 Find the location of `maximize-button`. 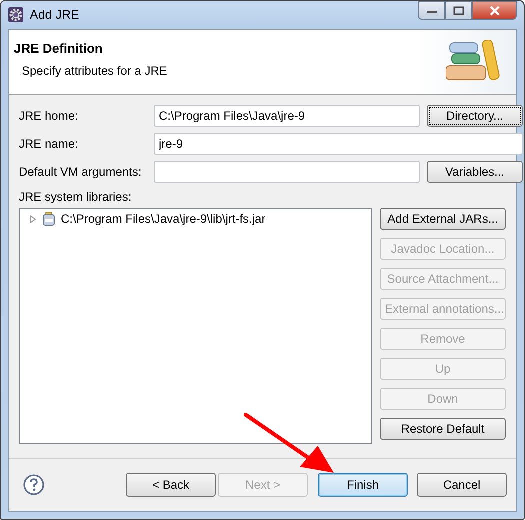

maximize-button is located at coordinates (458, 10).